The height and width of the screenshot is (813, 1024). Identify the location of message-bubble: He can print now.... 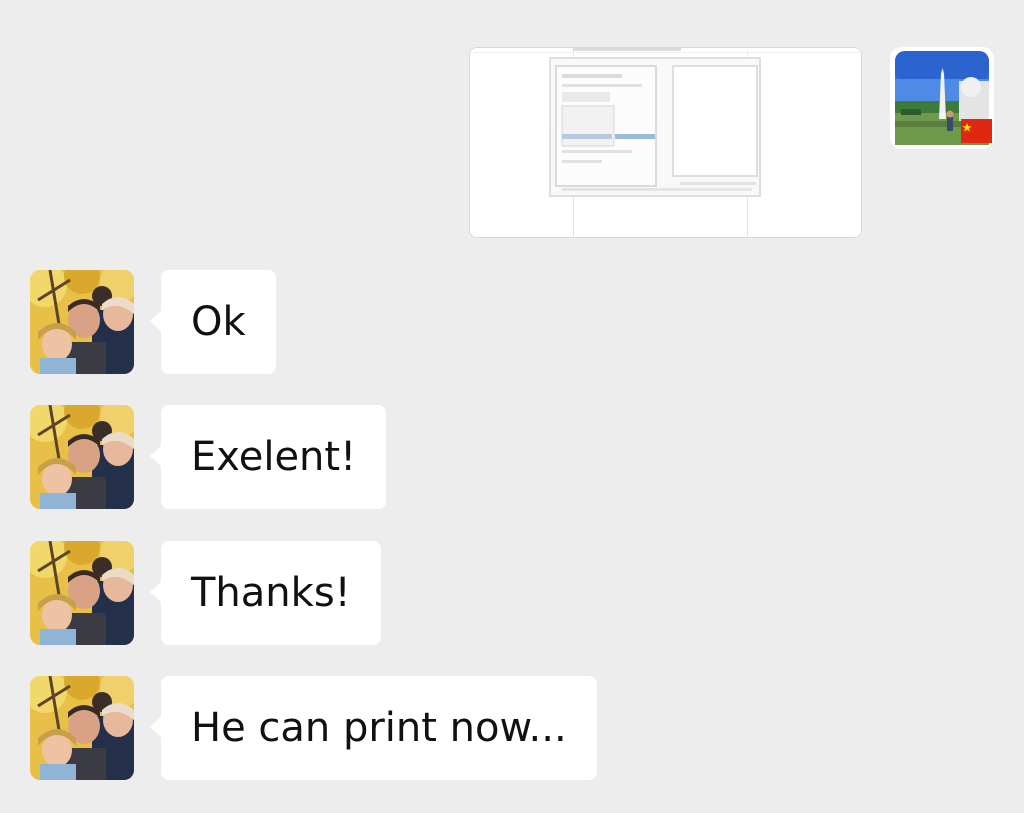
(373, 728).